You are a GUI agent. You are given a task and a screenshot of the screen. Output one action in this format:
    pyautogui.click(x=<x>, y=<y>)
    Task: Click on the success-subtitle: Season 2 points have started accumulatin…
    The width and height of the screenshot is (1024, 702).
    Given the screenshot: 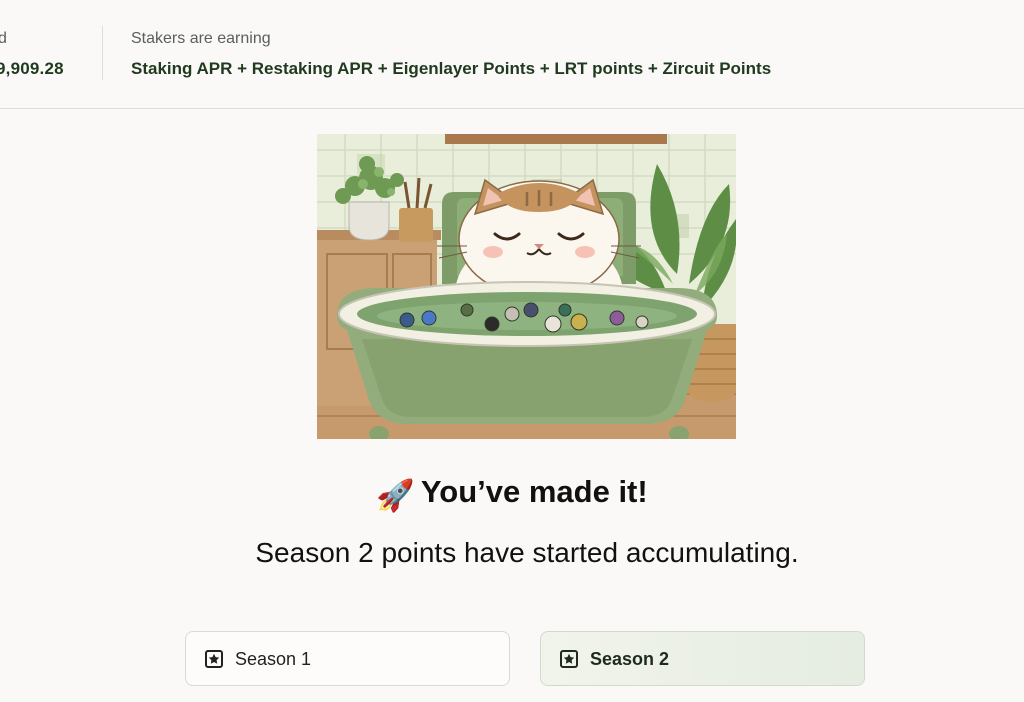 What is the action you would take?
    pyautogui.click(x=527, y=552)
    